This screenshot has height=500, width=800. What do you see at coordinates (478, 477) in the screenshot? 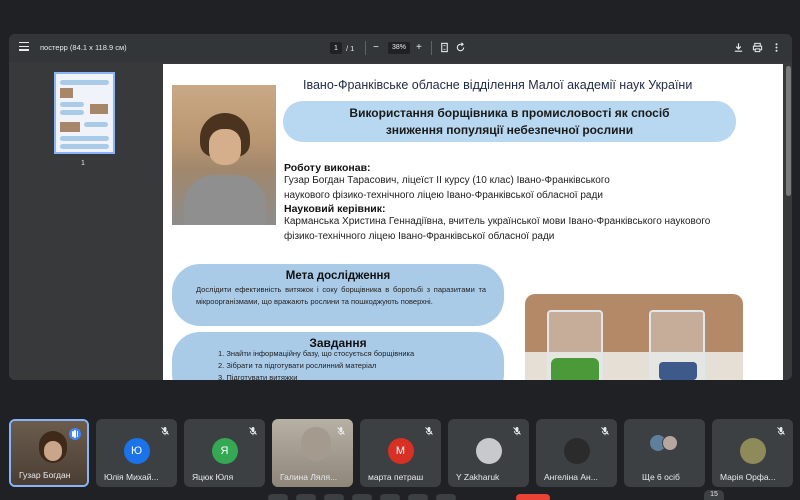
I see `participant-name: Y Zakharuk` at bounding box center [478, 477].